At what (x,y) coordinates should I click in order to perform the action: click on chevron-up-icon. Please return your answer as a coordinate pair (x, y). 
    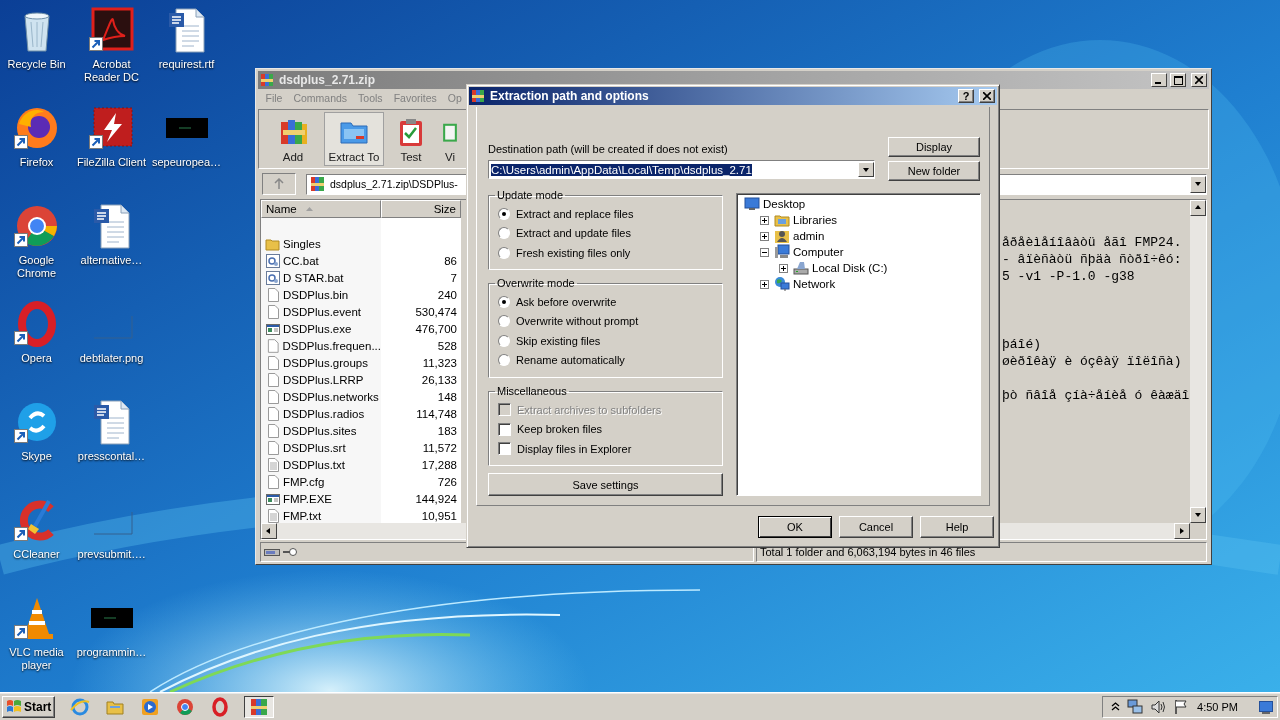
    Looking at the image, I should click on (1115, 706).